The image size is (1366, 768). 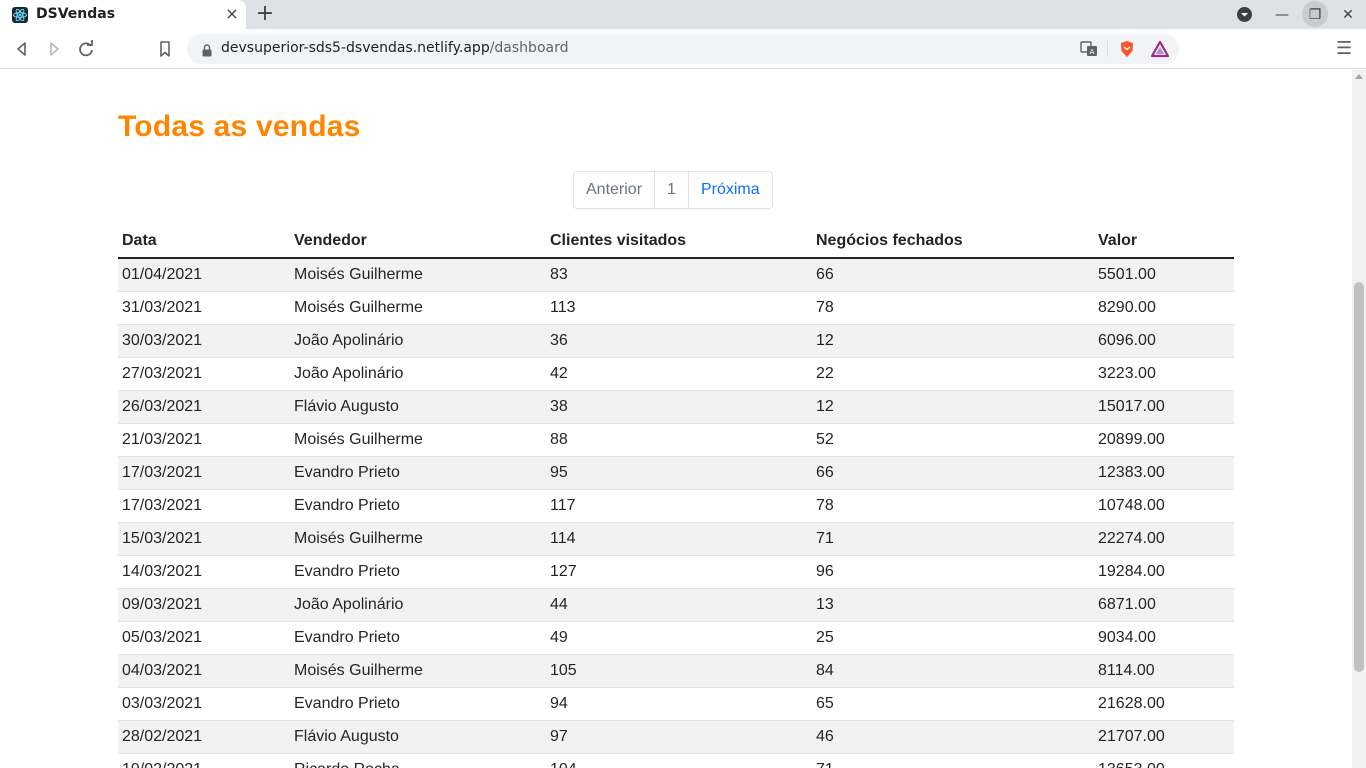 I want to click on bookmark-icon, so click(x=165, y=49).